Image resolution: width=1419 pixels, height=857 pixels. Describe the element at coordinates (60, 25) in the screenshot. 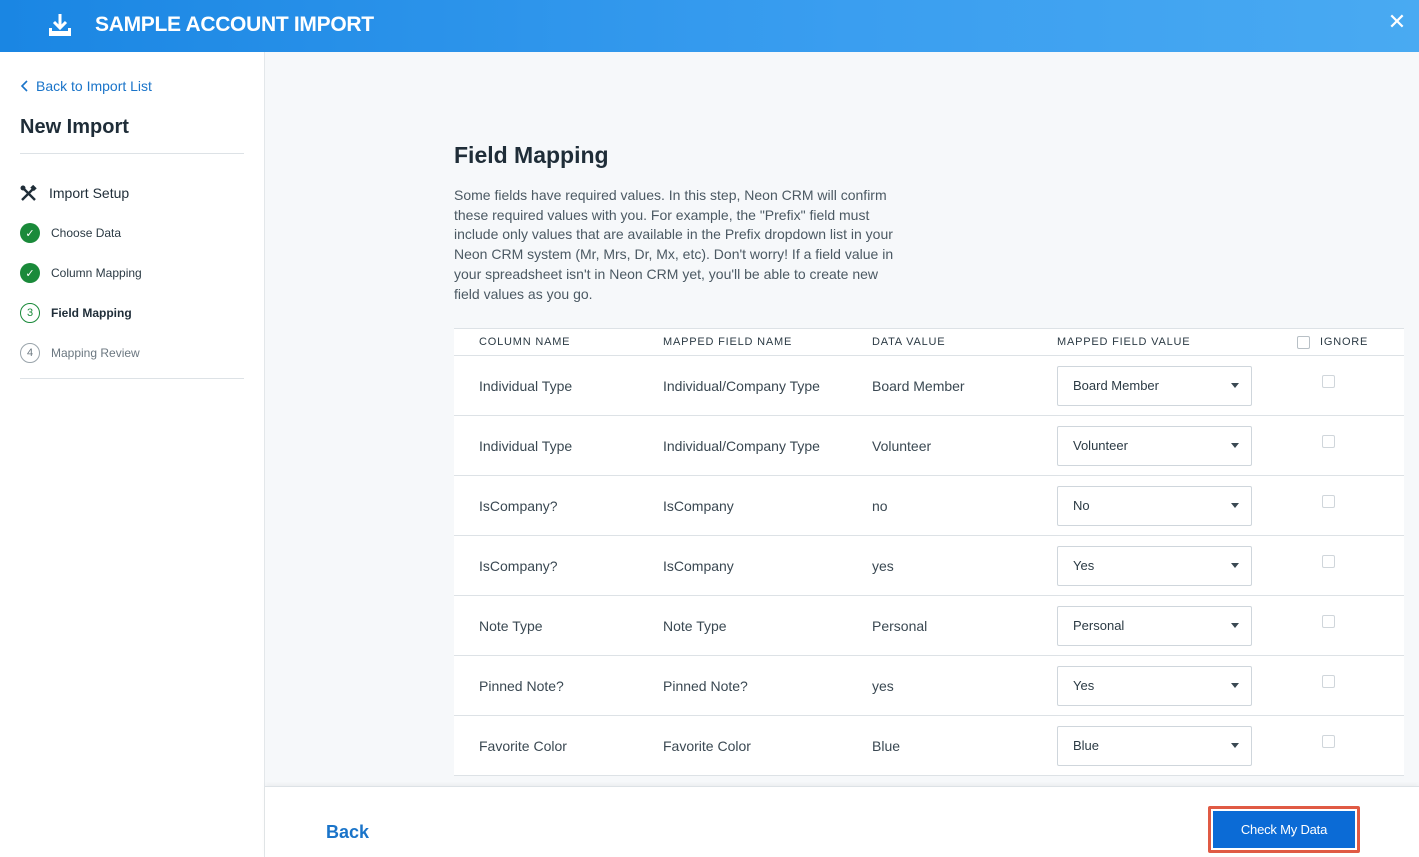

I see `download-icon` at that location.